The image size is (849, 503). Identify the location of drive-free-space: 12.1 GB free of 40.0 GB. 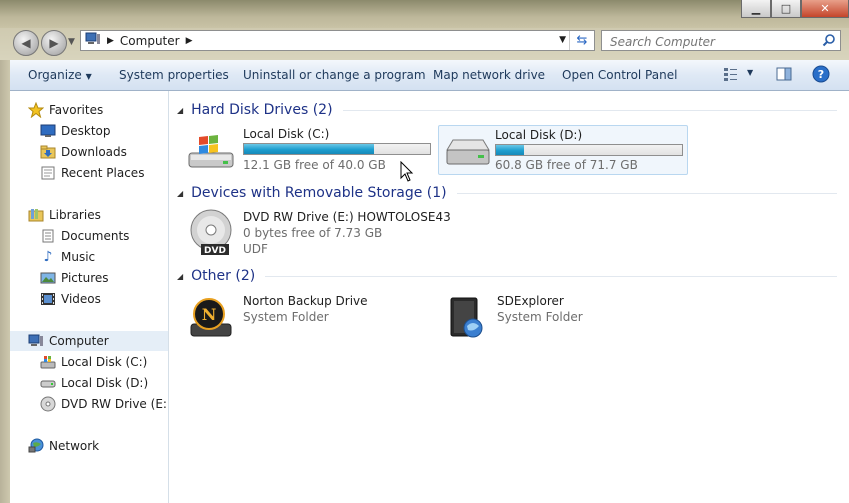
(314, 165).